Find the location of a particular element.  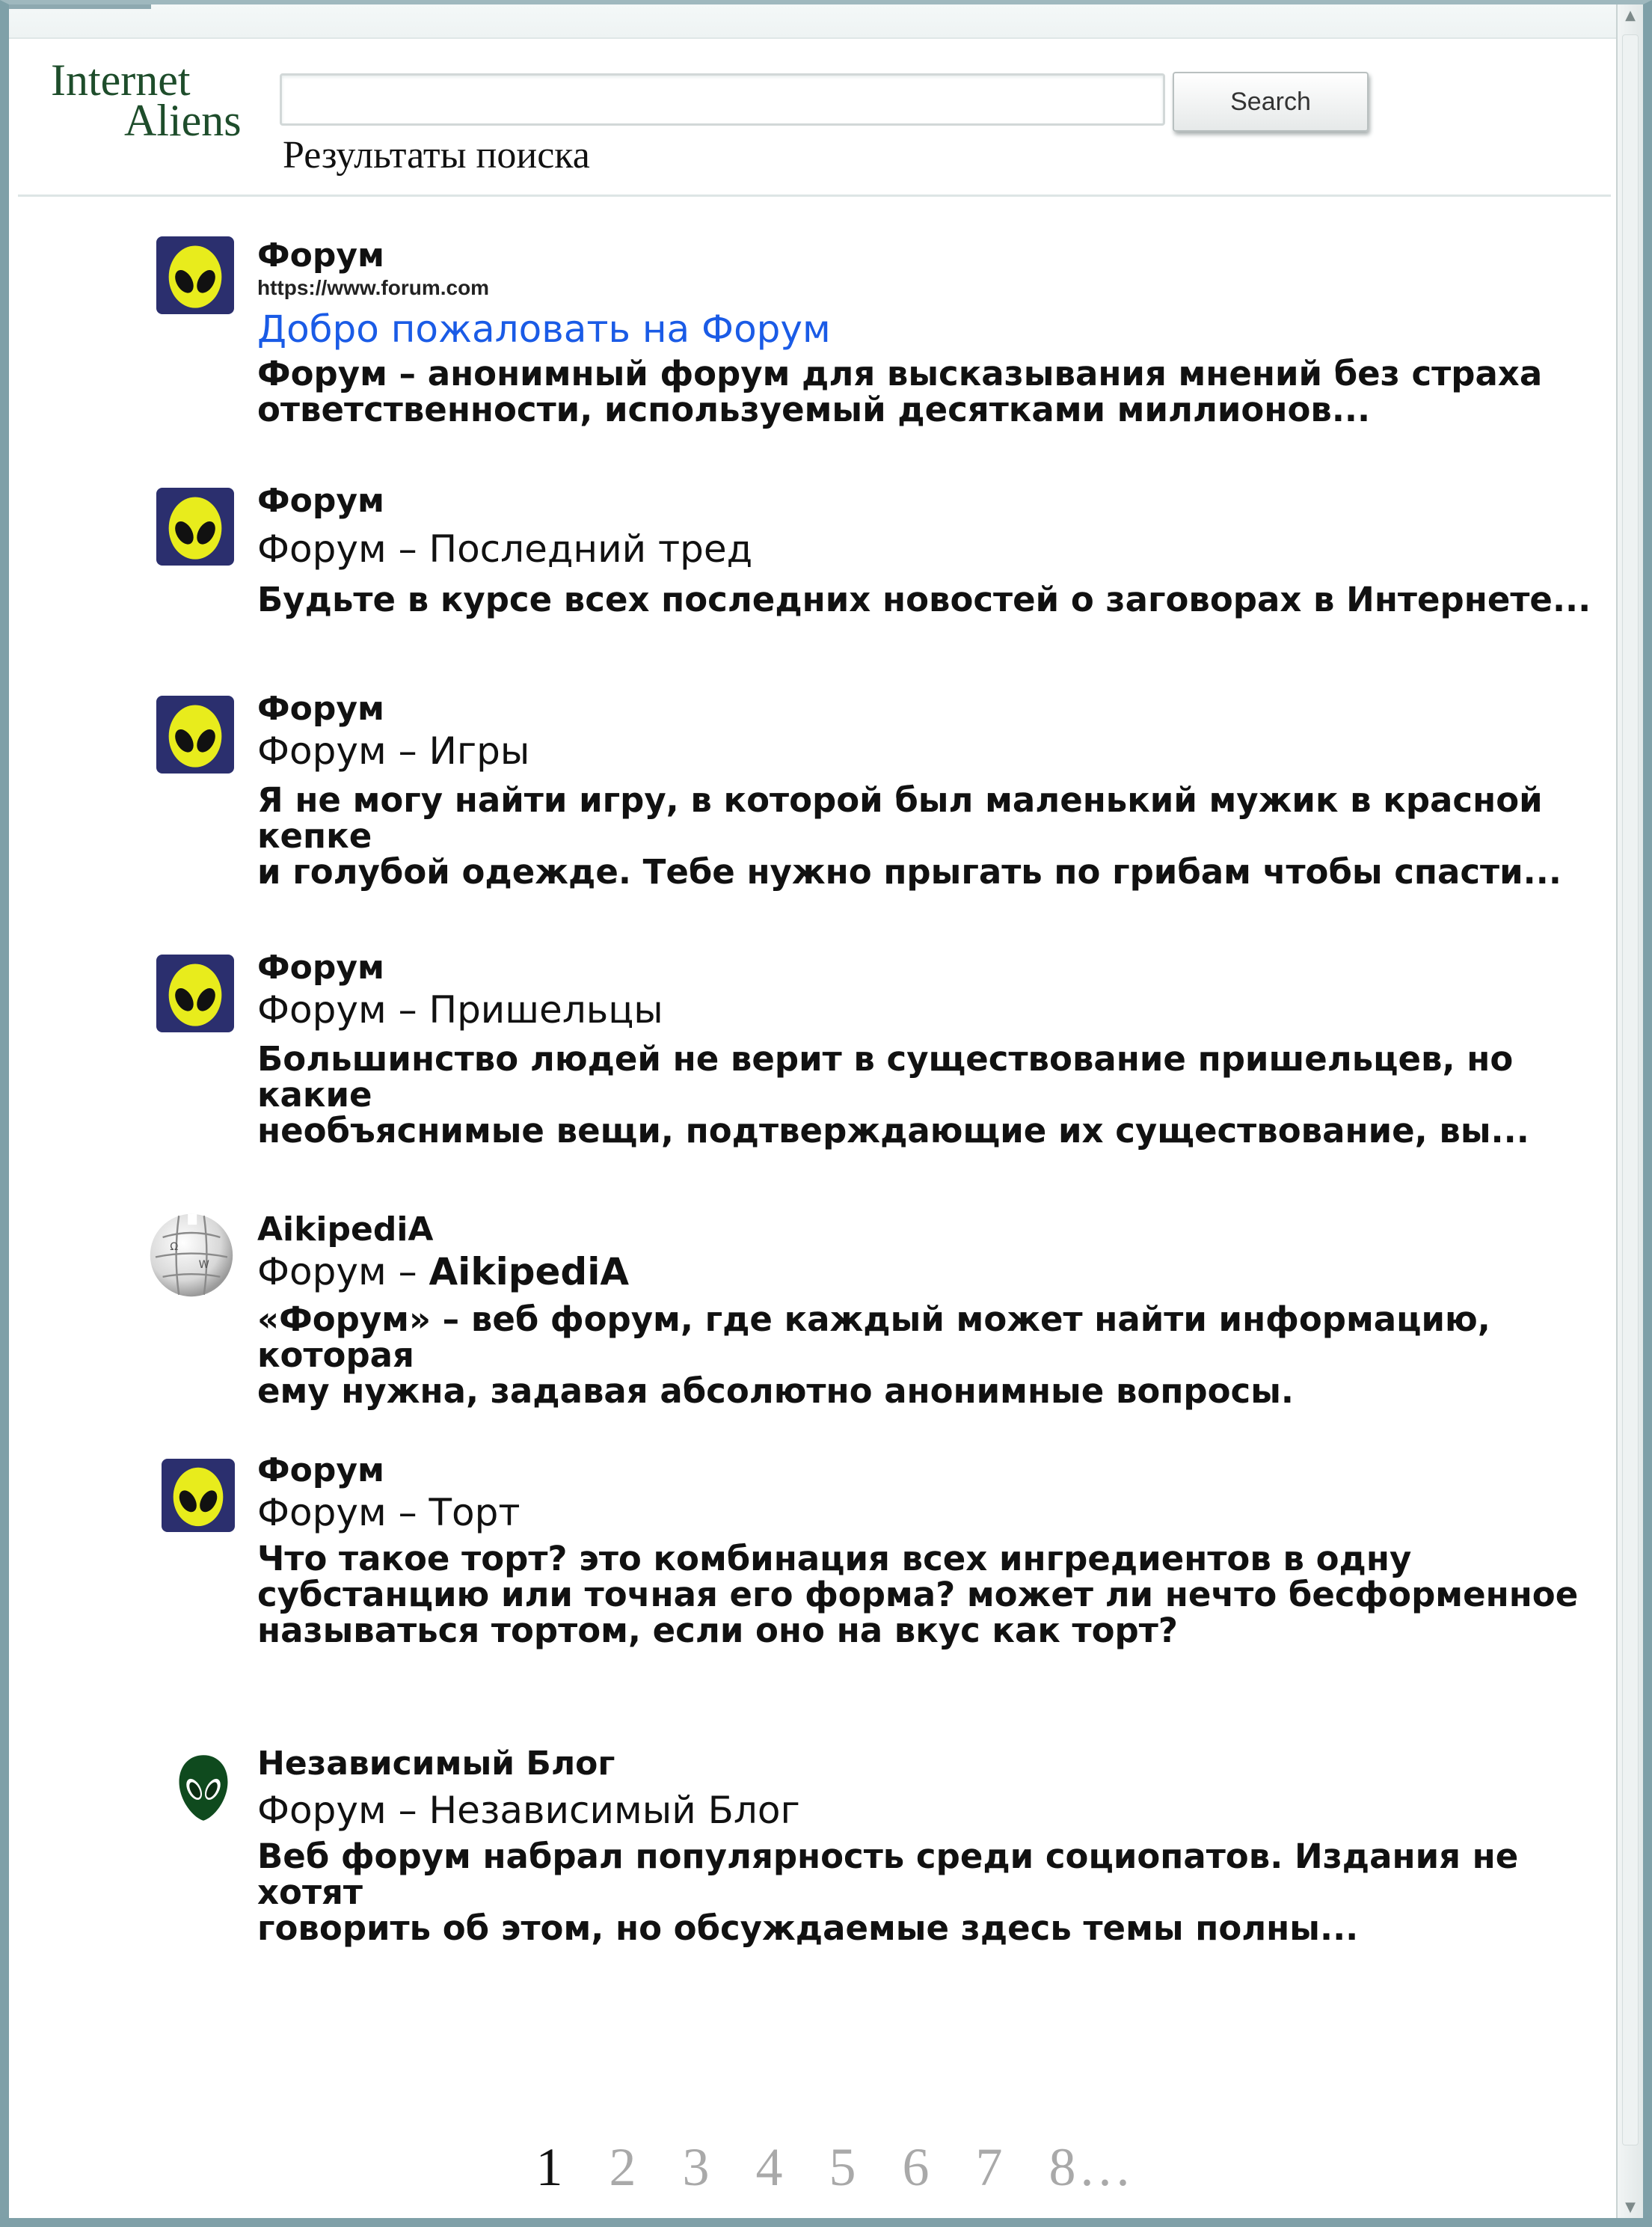

result-title-link: Форум – Независимый Блог is located at coordinates (930, 1810).